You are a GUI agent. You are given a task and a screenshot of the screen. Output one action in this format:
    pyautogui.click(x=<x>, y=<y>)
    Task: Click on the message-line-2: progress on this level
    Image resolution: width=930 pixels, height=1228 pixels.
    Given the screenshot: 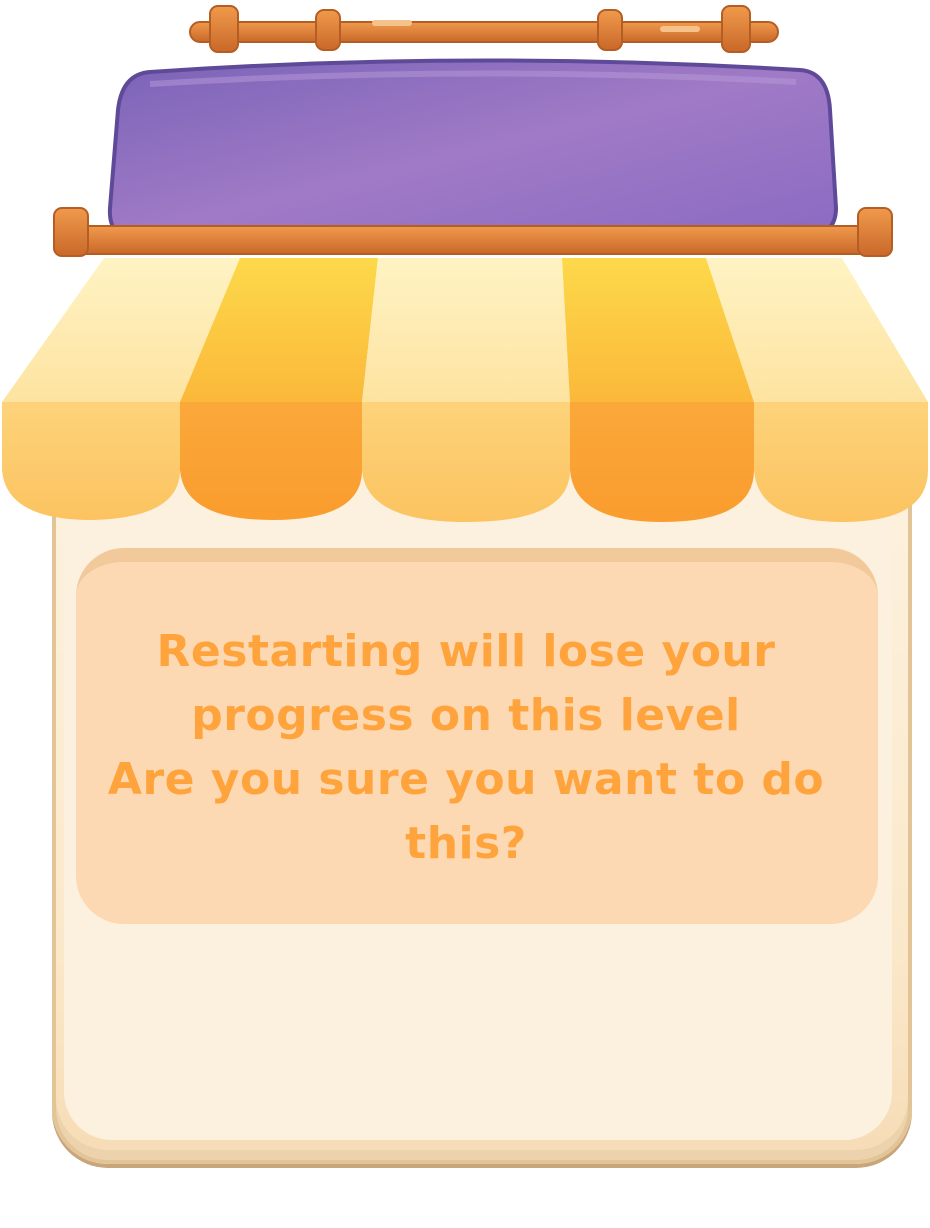 What is the action you would take?
    pyautogui.click(x=466, y=715)
    